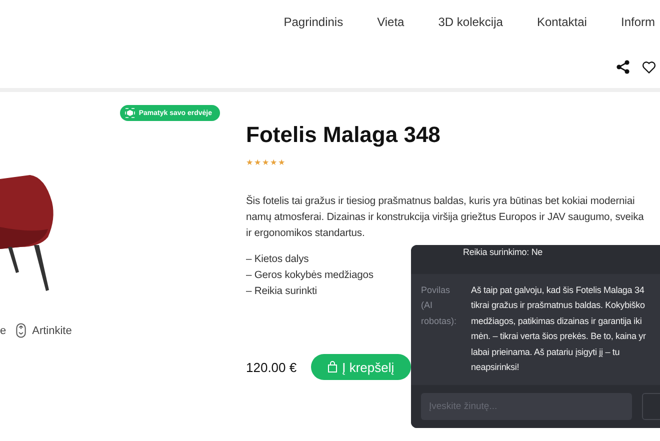 Image resolution: width=660 pixels, height=441 pixels. Describe the element at coordinates (558, 305) in the screenshot. I see `chat-message-text: tikrai gražus ir prašmatnus baldas. Kokybiško` at that location.